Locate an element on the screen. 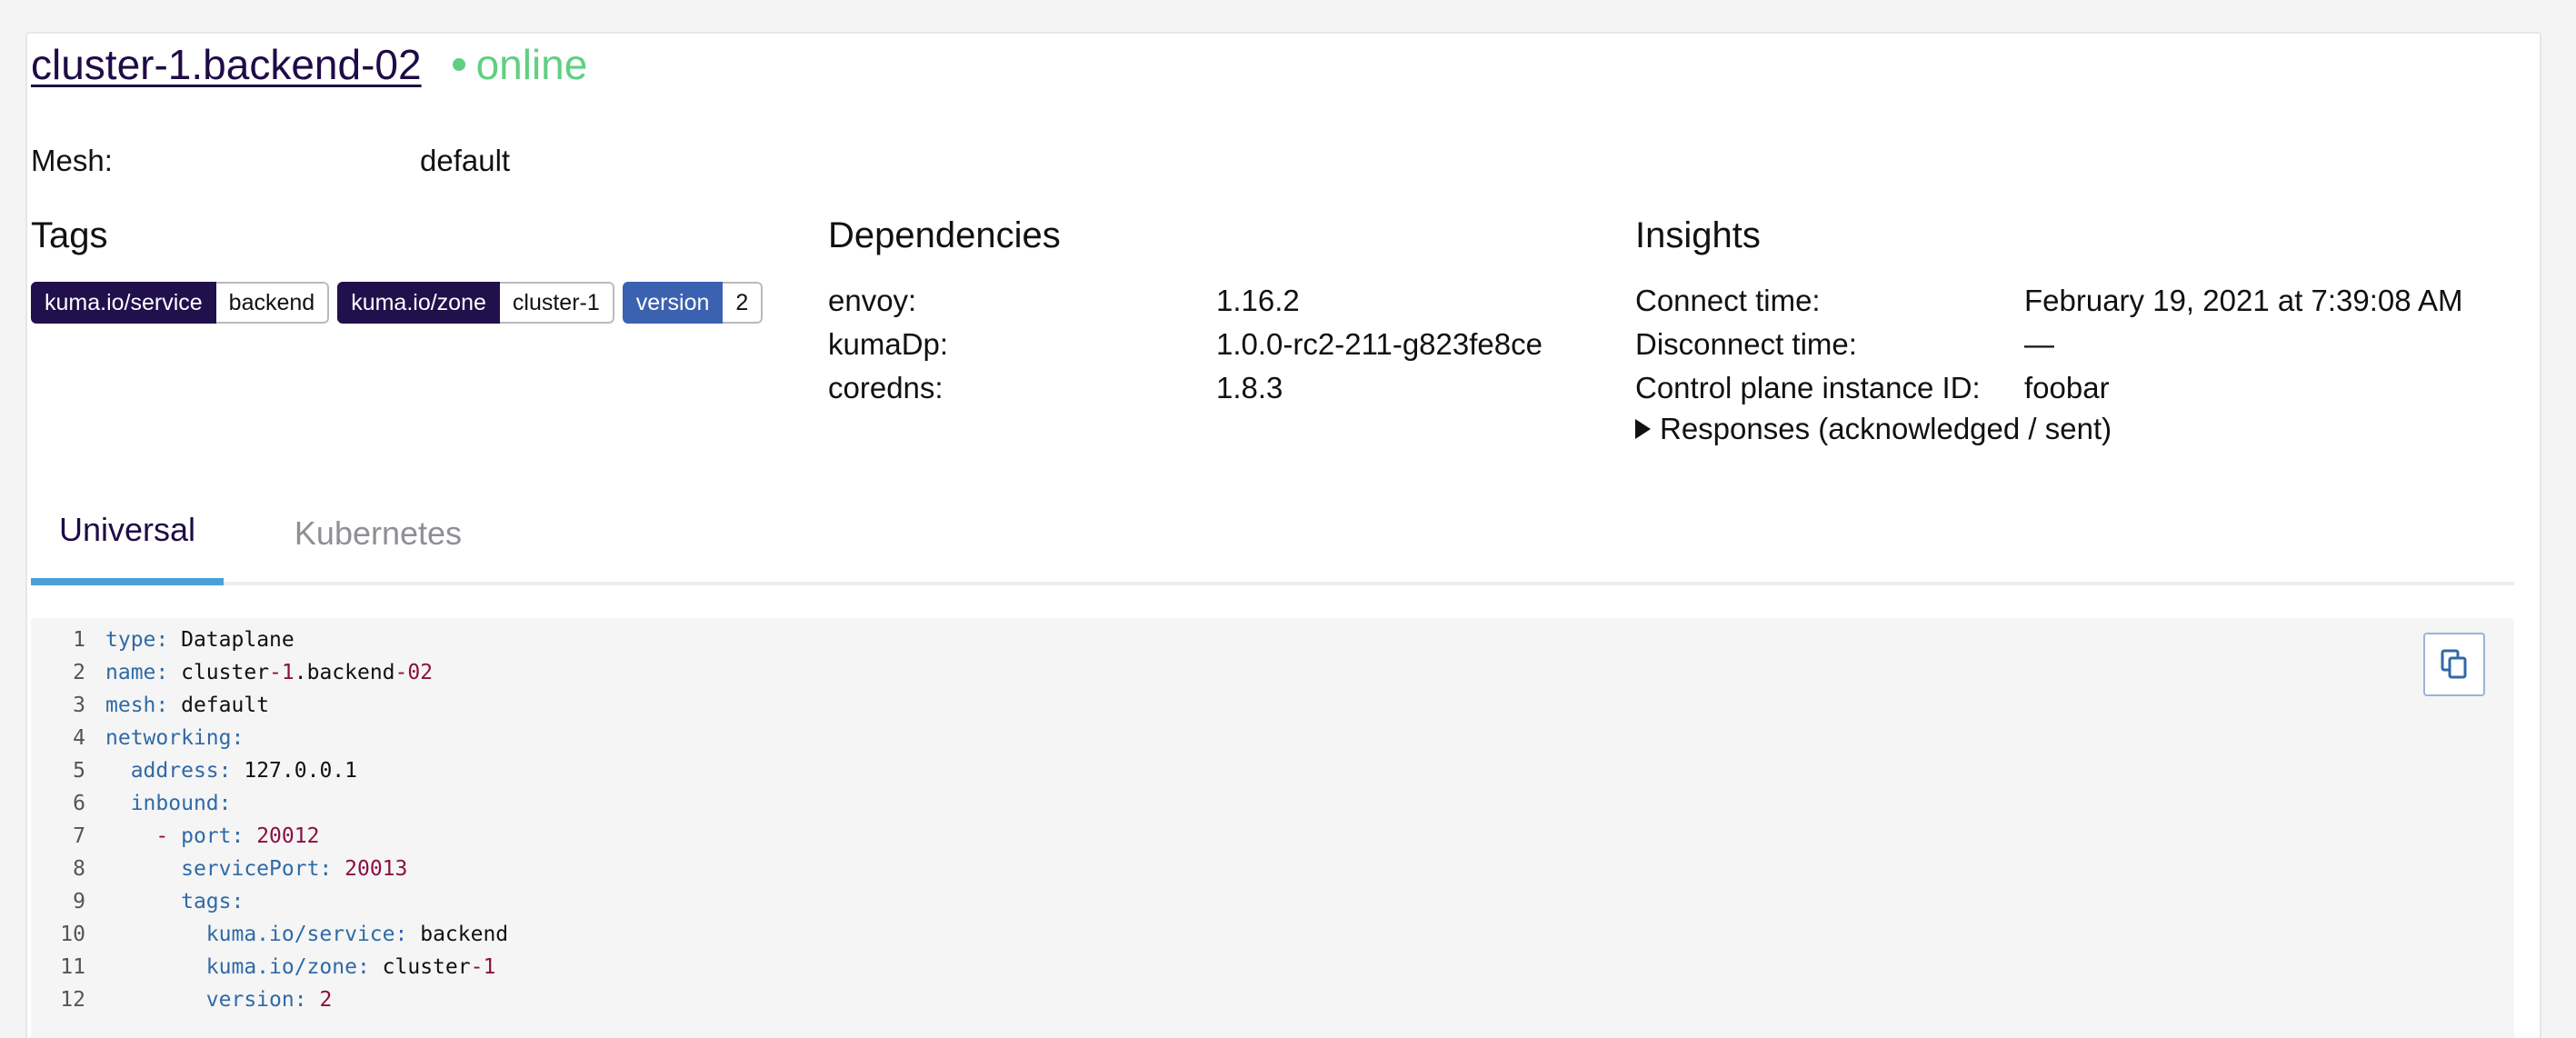 This screenshot has height=1038, width=2576. line-number: 11 is located at coordinates (72, 967).